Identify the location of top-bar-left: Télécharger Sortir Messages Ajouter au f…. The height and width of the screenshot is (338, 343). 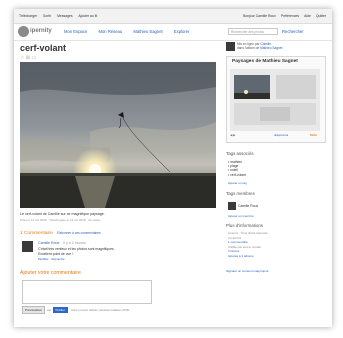
(60, 16).